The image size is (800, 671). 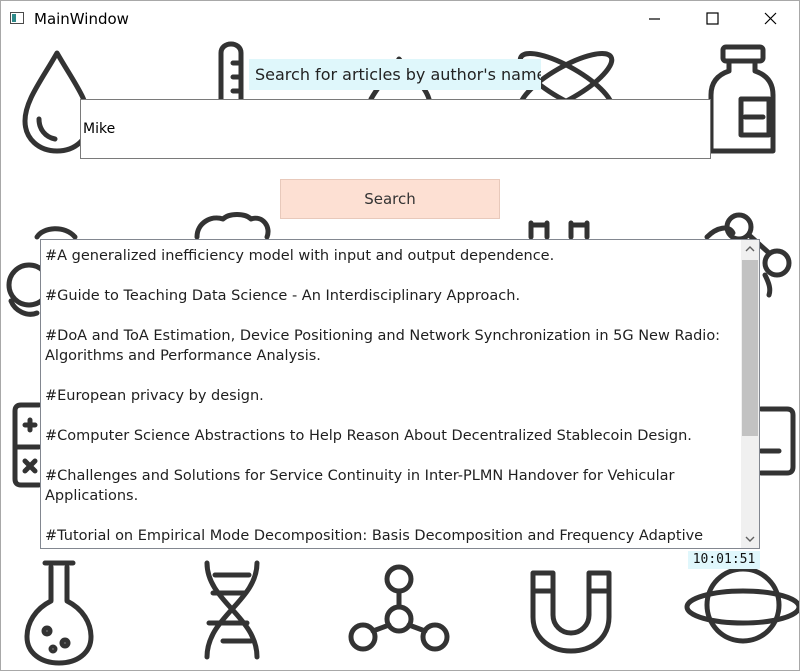 What do you see at coordinates (231, 72) in the screenshot?
I see `thermometer-icon` at bounding box center [231, 72].